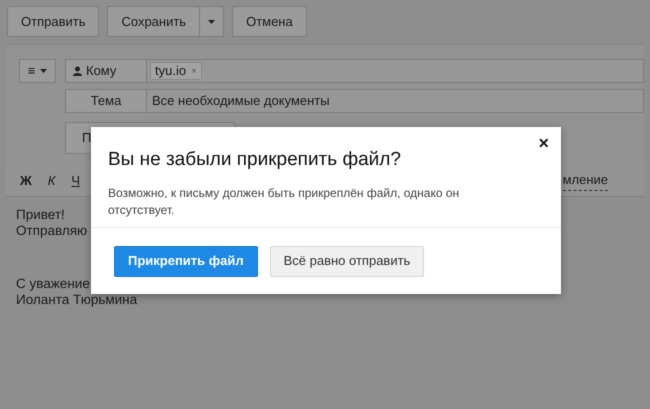 This screenshot has height=409, width=650. I want to click on subject-label: Тема, so click(106, 101).